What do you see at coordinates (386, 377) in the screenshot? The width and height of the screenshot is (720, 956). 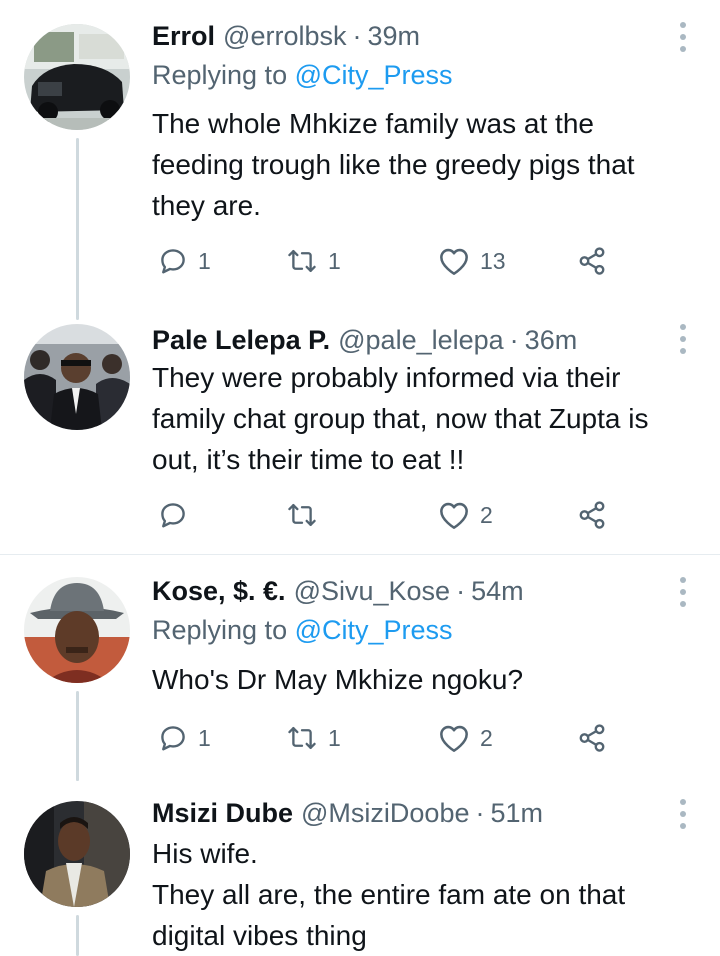 I see `tweet-text-line: They were probably informed via their` at bounding box center [386, 377].